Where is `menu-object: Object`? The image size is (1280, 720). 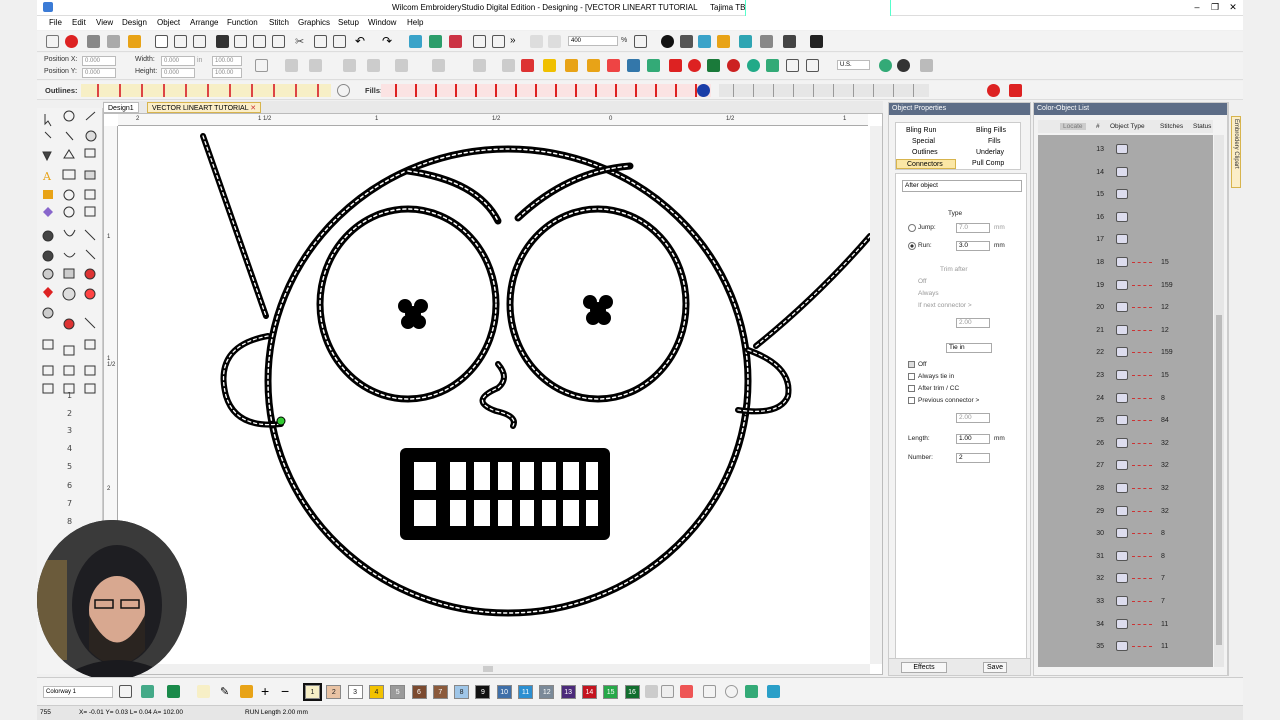
menu-object: Object is located at coordinates (168, 22).